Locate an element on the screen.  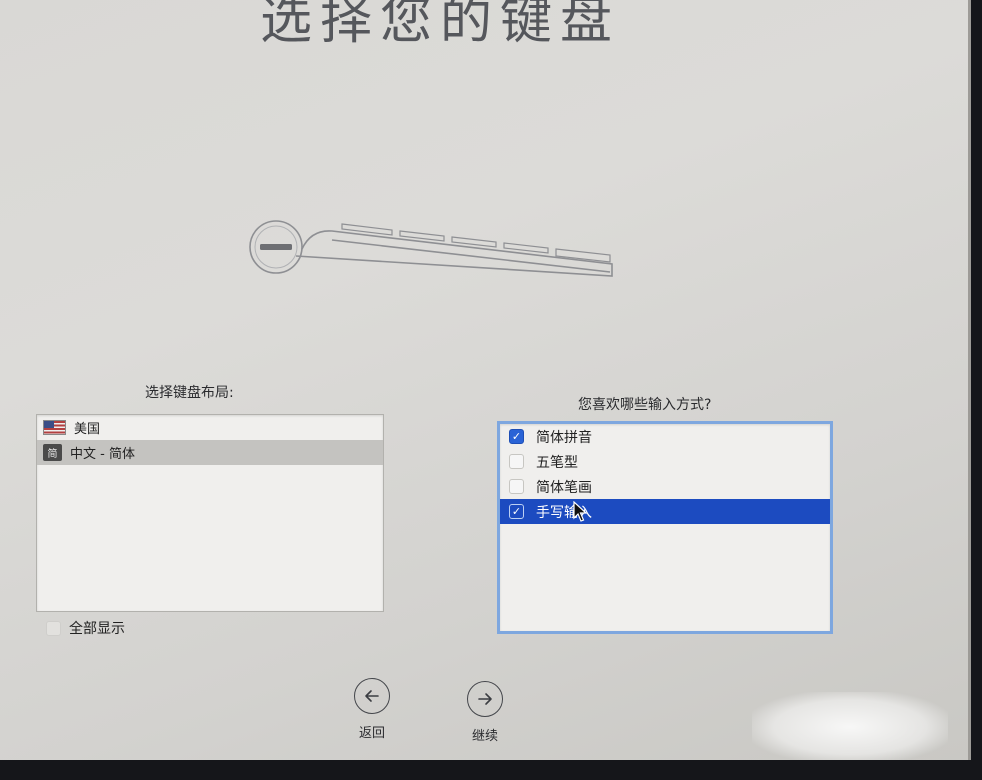
show-all-checkbox: 全部显示 is located at coordinates (85, 628).